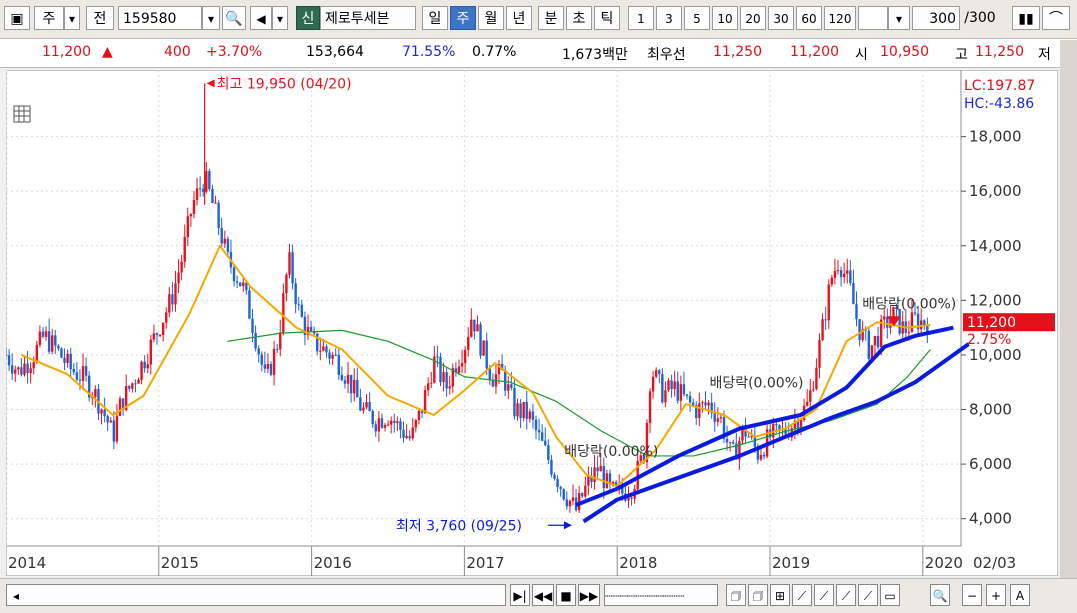 This screenshot has height=613, width=1077. What do you see at coordinates (996, 595) in the screenshot?
I see `zoom-in-button: +` at bounding box center [996, 595].